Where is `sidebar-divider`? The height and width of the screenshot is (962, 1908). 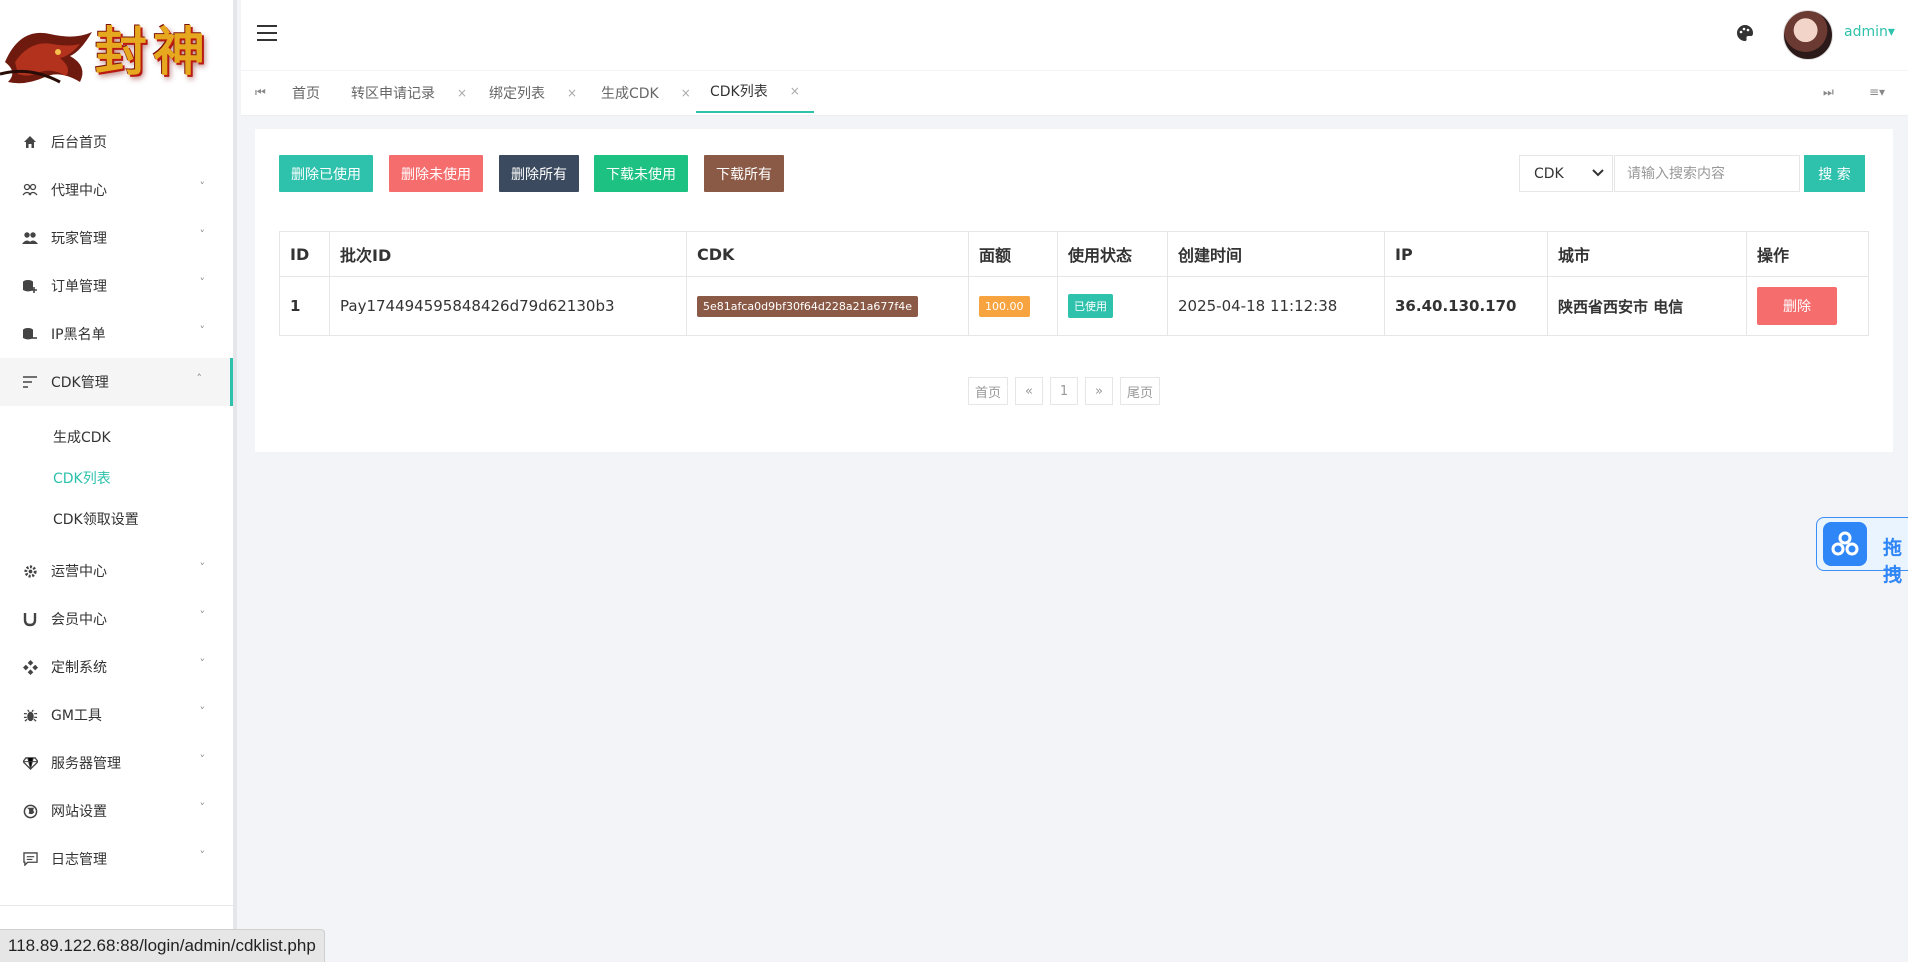
sidebar-divider is located at coordinates (116, 905).